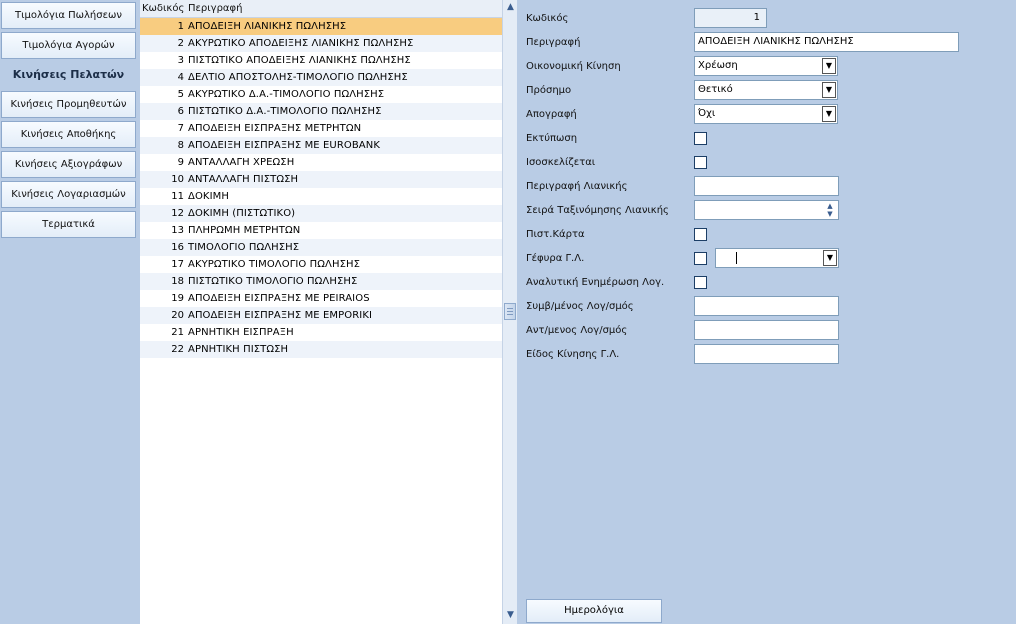  I want to click on row-description: ΑΠΟΔΕΙΞΗ ΕΙΣΠΡΑΞΗΣ ΜΕ EMPORIKI, so click(280, 315).